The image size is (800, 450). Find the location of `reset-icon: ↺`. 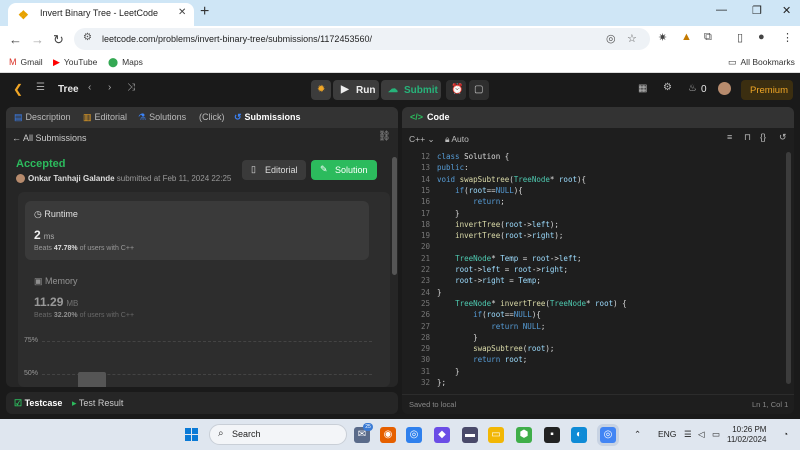

reset-icon: ↺ is located at coordinates (783, 137).